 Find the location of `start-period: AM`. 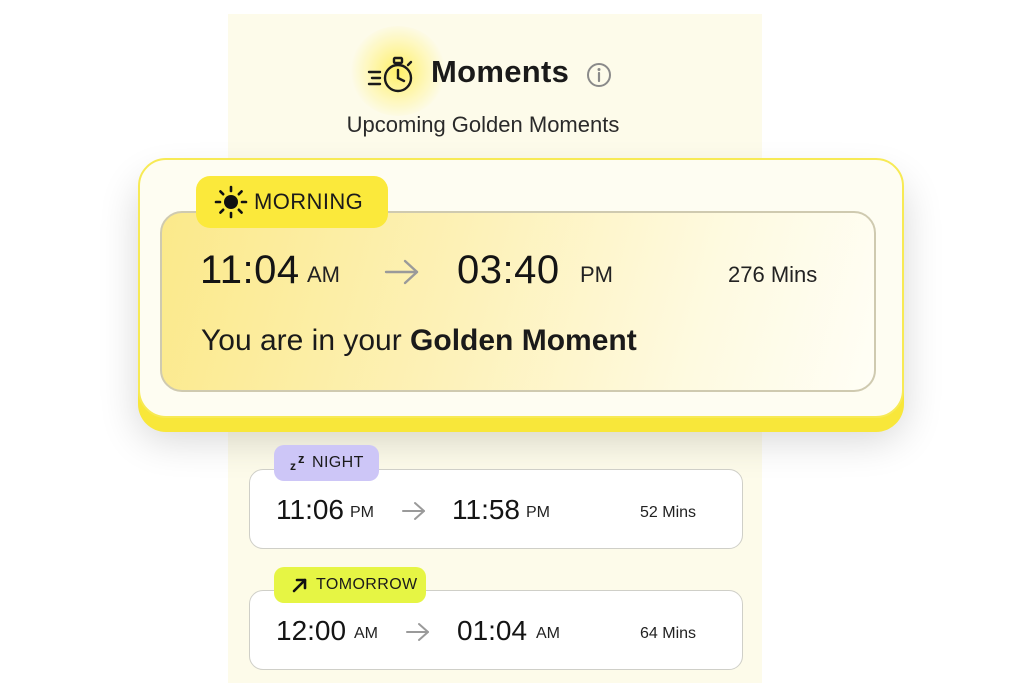

start-period: AM is located at coordinates (323, 274).